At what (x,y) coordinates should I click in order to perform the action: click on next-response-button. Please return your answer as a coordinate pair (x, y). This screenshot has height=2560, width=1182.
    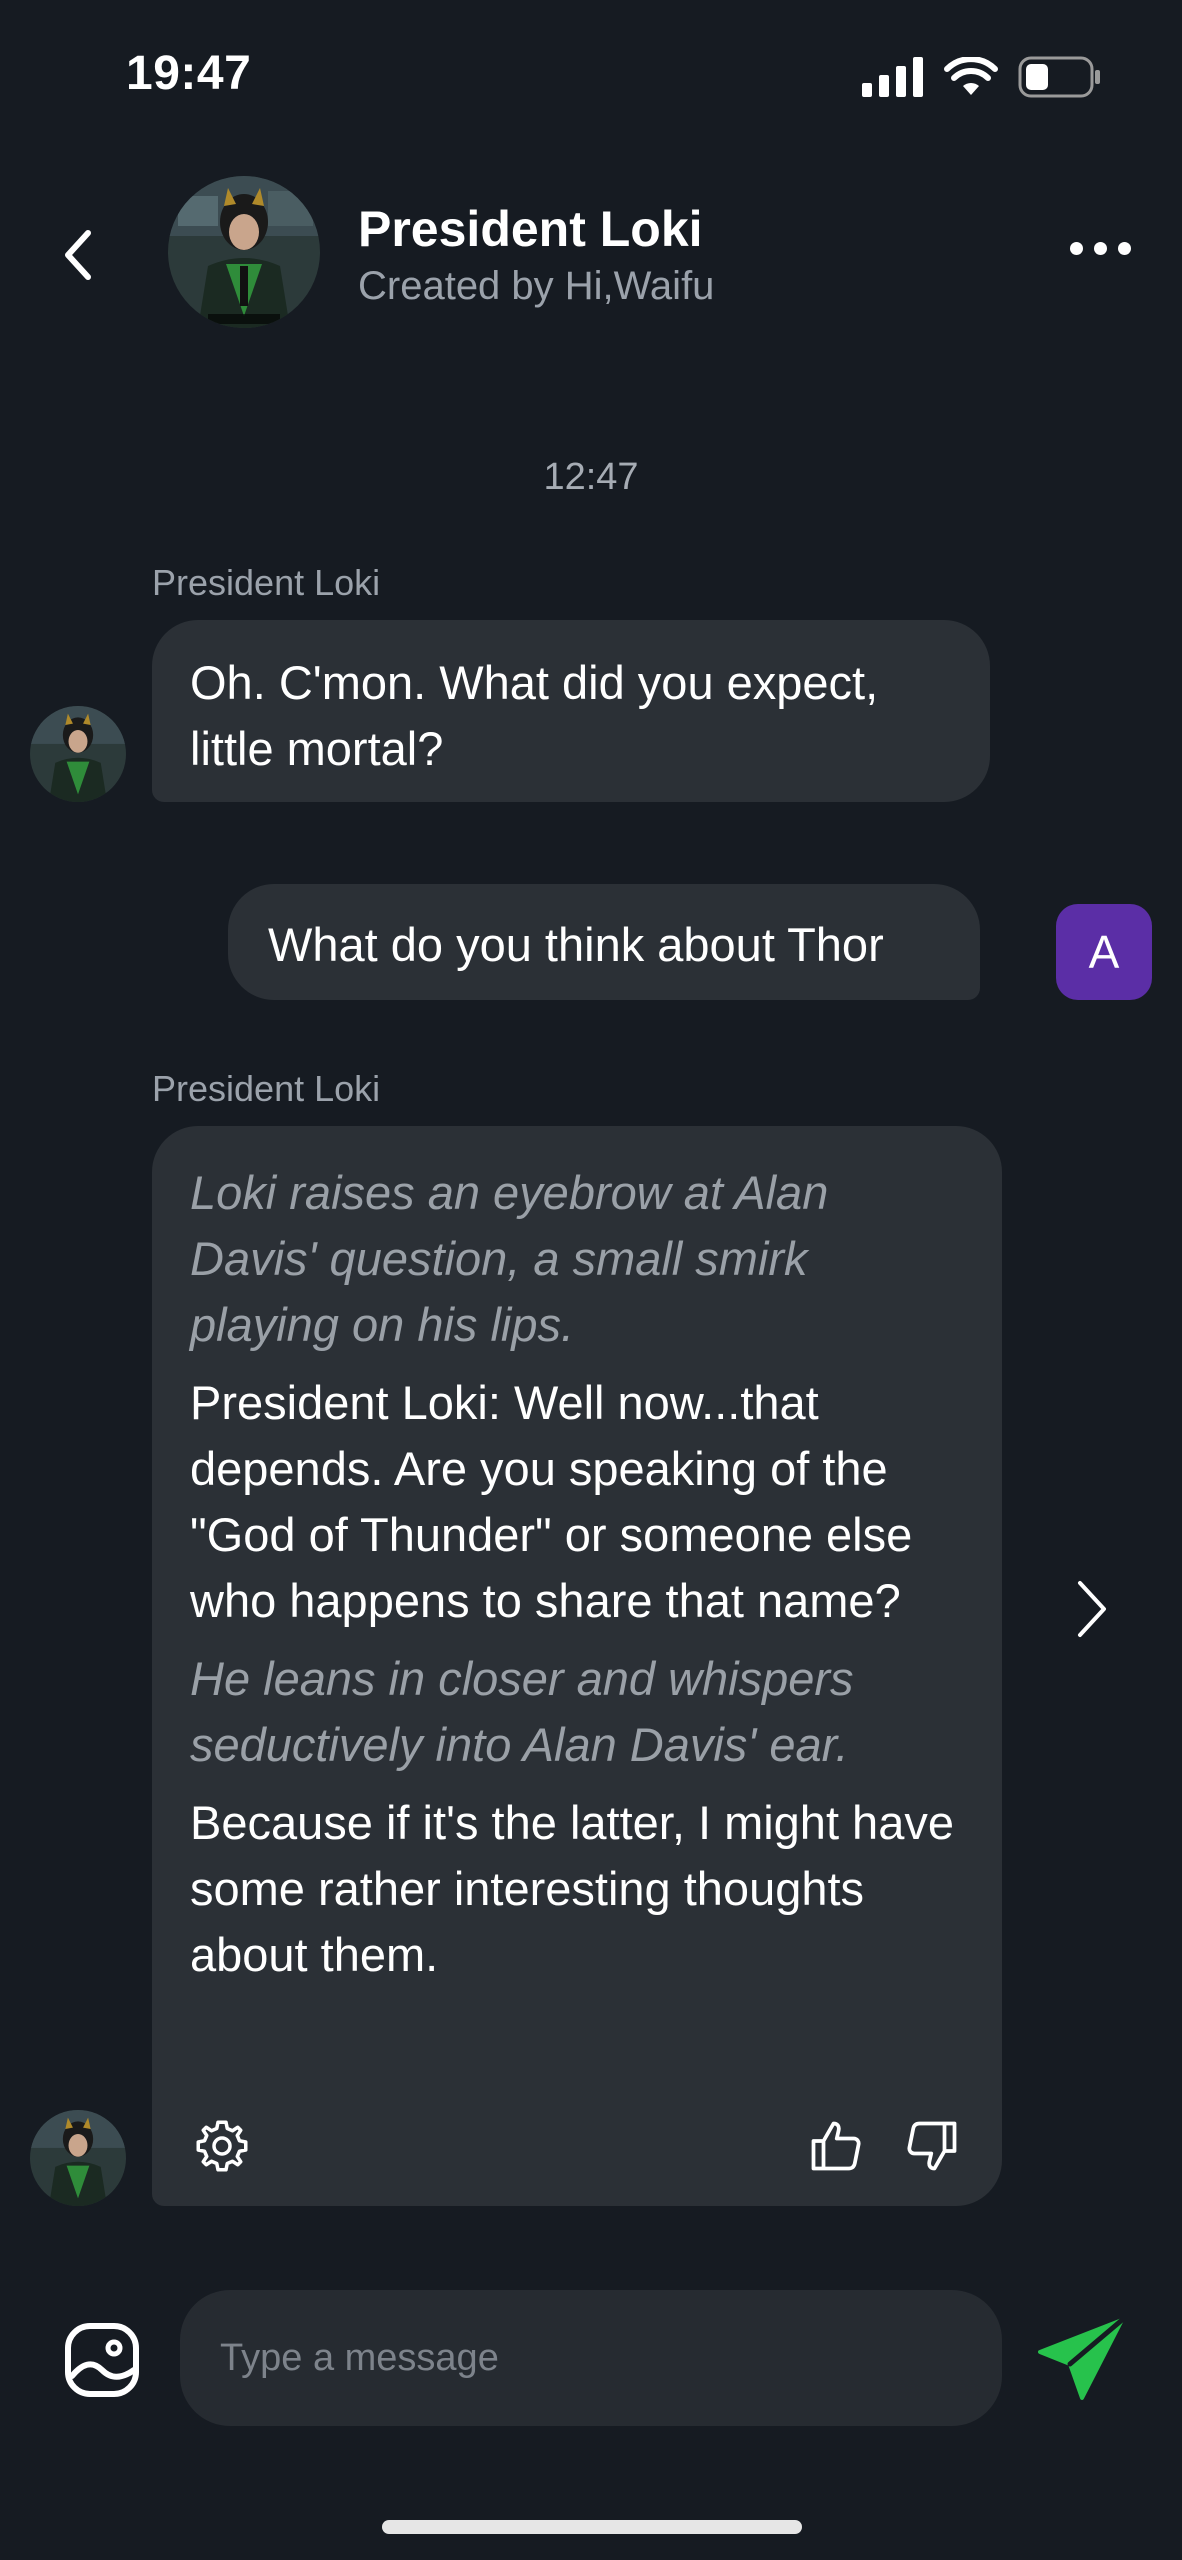
    Looking at the image, I should click on (1092, 1609).